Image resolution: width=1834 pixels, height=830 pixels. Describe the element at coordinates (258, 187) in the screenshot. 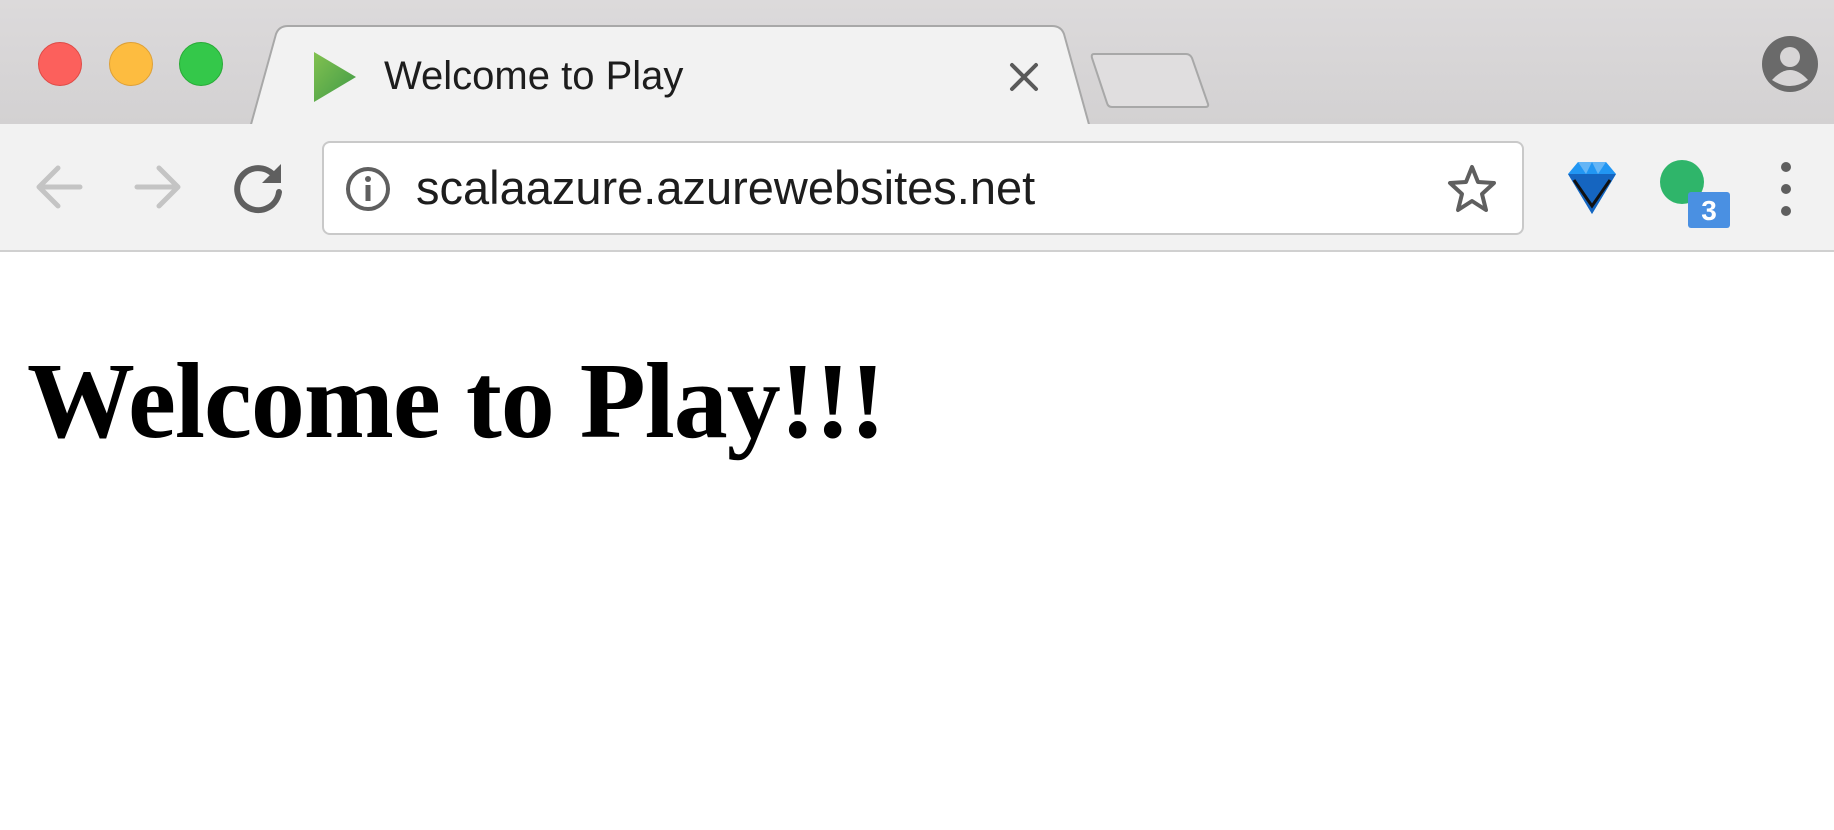

I see `reload-icon` at that location.